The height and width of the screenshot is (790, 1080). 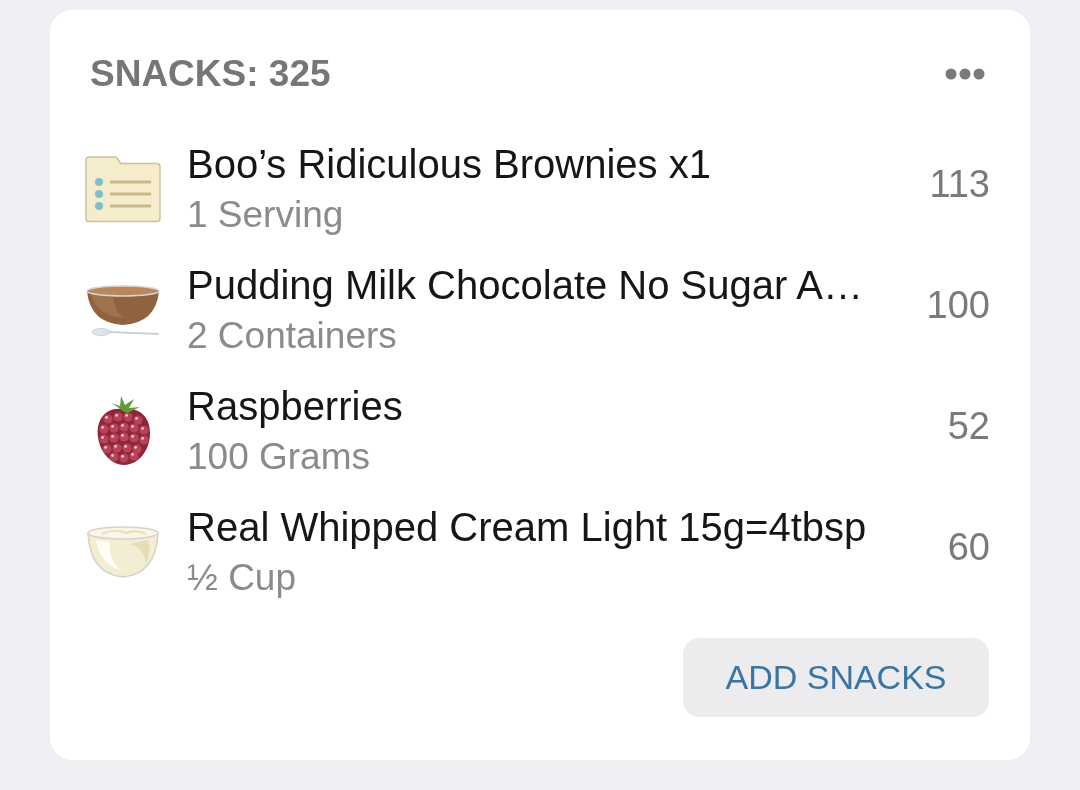 What do you see at coordinates (965, 74) in the screenshot?
I see `more-options-icon` at bounding box center [965, 74].